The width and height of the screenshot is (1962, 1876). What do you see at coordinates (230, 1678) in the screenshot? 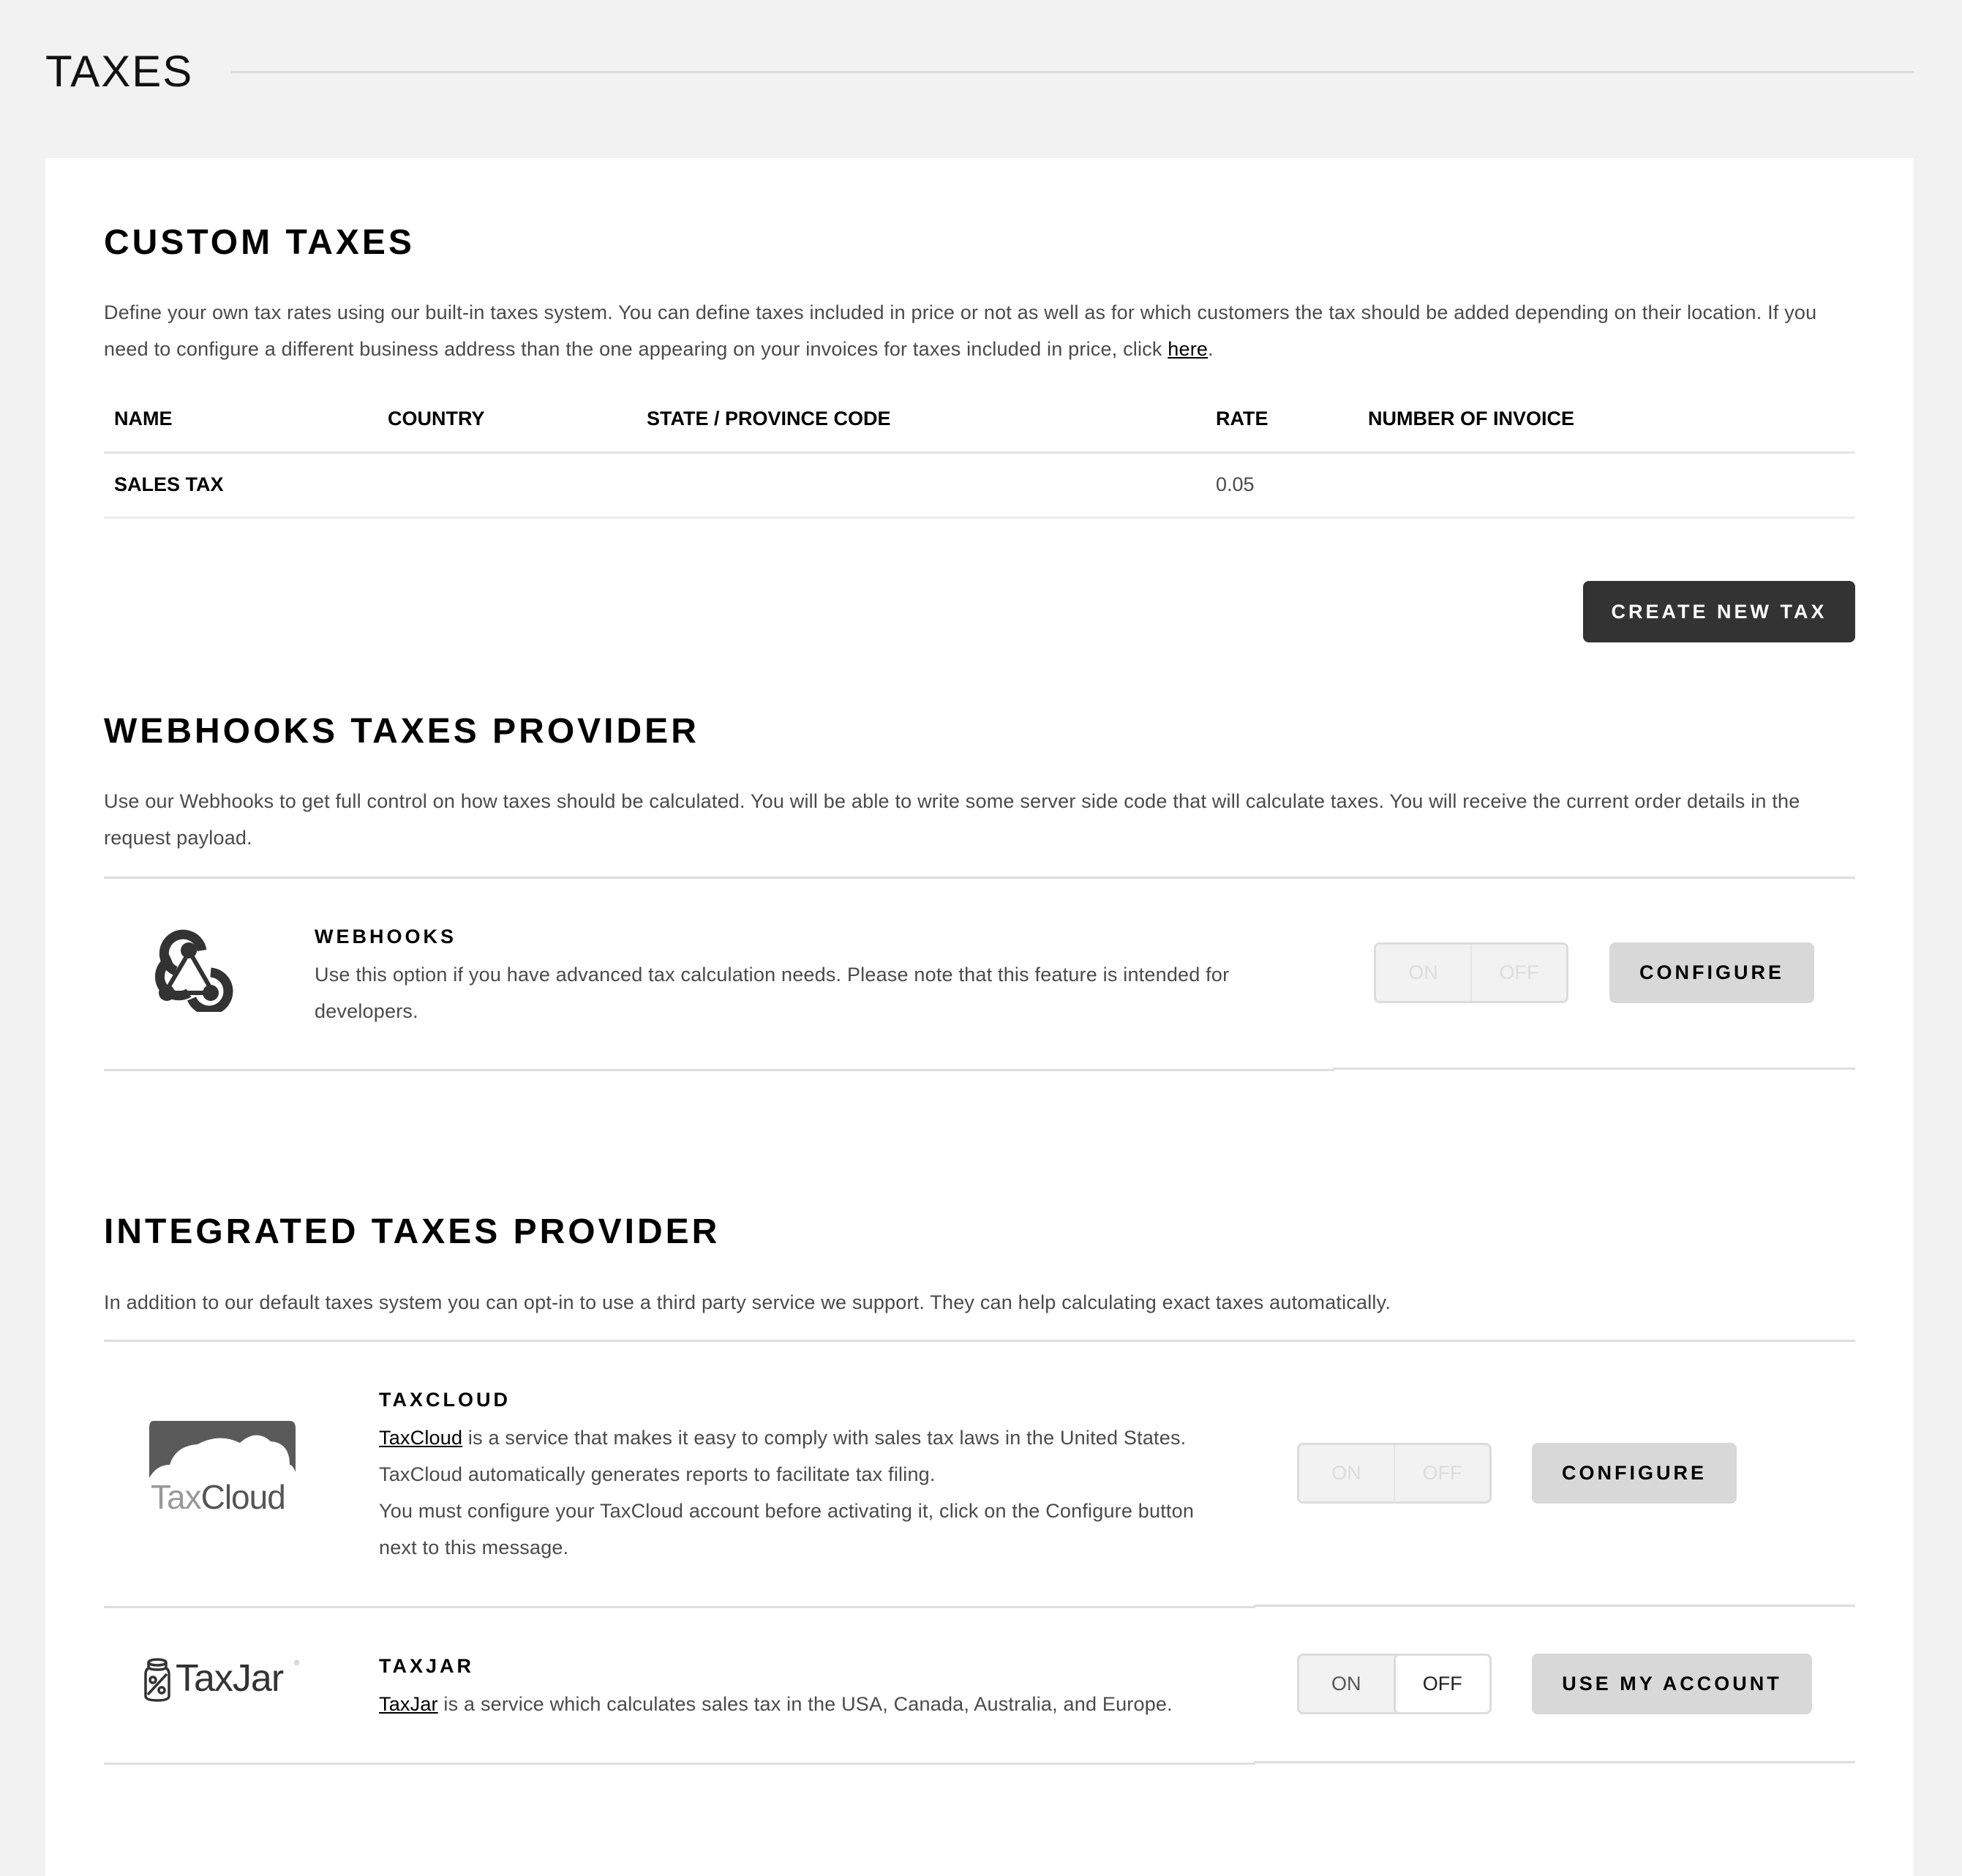
I see `taxjar-logo-text: TaxJar` at bounding box center [230, 1678].